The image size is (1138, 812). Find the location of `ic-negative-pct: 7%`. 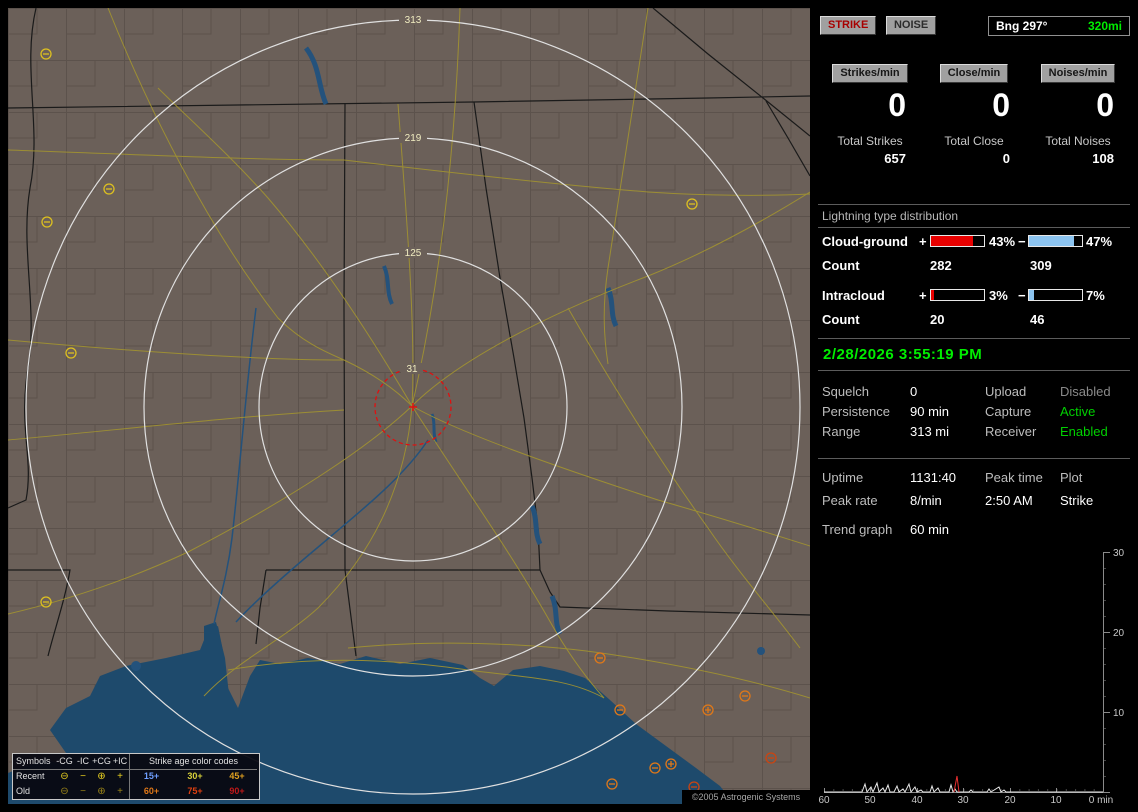

ic-negative-pct: 7% is located at coordinates (1095, 295).